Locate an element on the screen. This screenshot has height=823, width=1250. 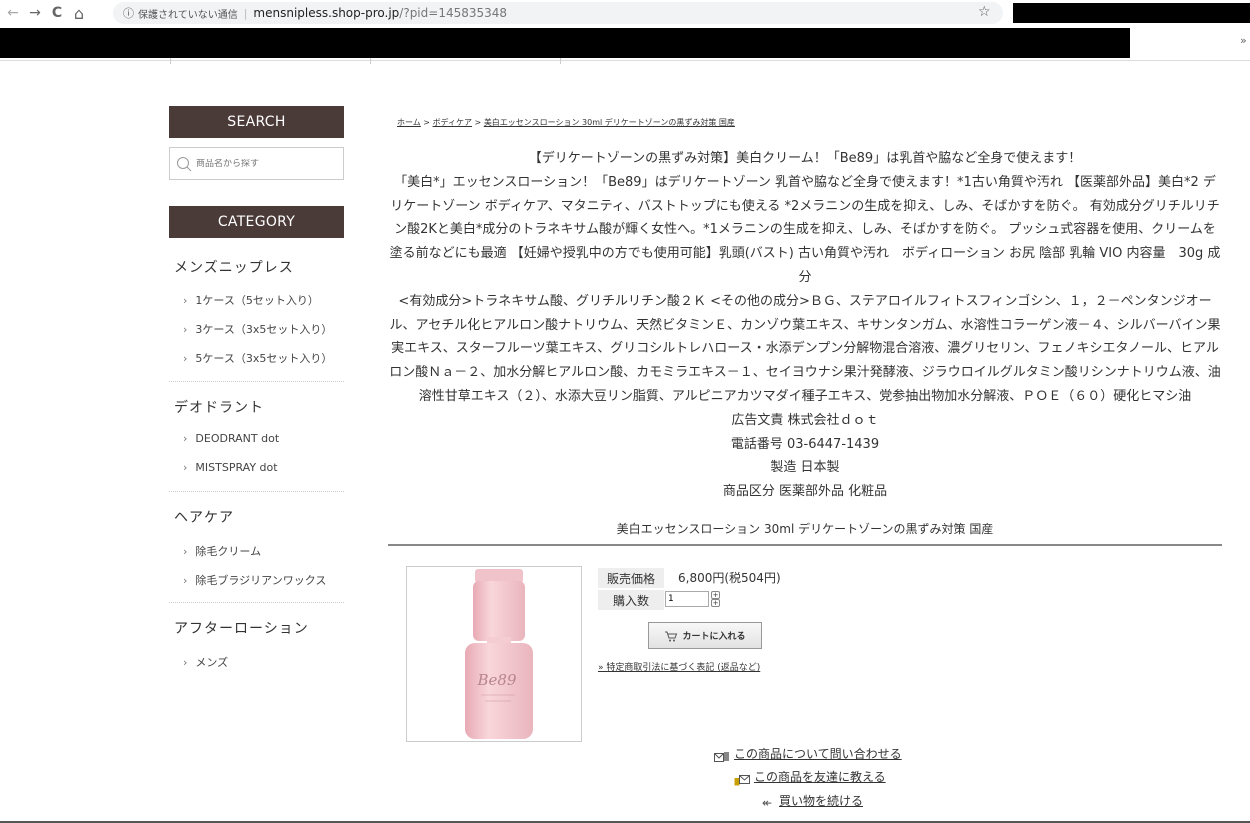
category-item: › 除毛クリーム is located at coordinates (222, 551).